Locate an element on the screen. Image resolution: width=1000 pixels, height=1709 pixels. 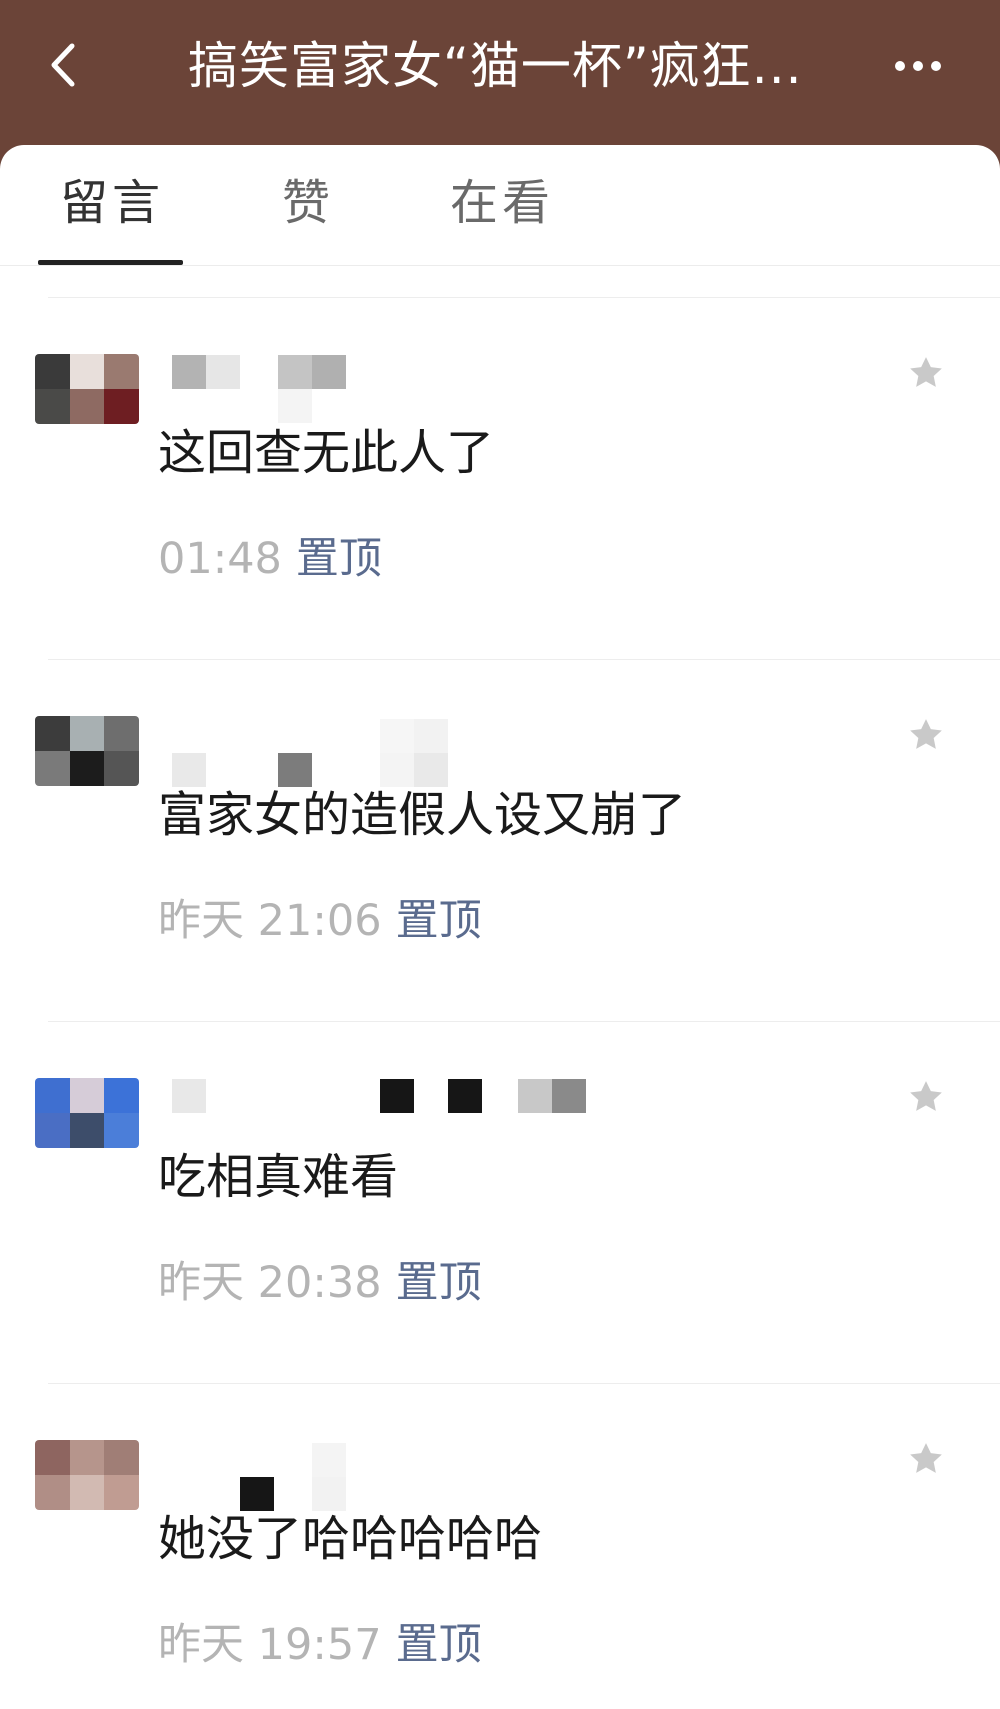
comment-meta: 01:48 置顶 is located at coordinates (270, 559).